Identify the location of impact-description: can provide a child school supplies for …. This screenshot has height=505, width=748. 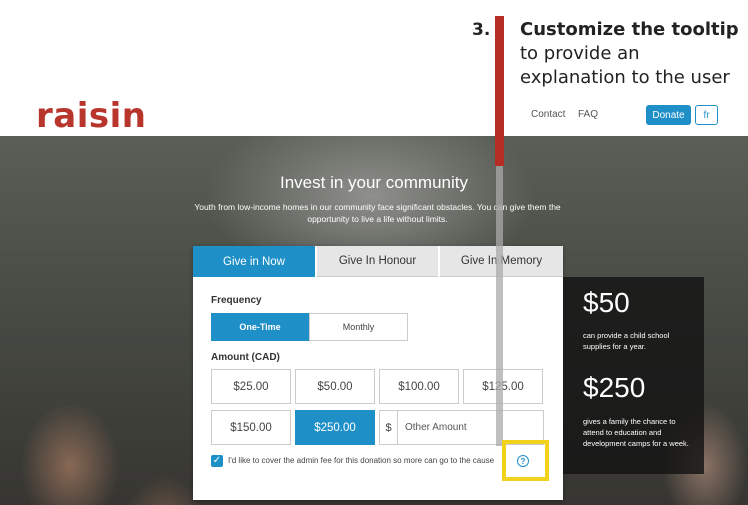
(626, 341).